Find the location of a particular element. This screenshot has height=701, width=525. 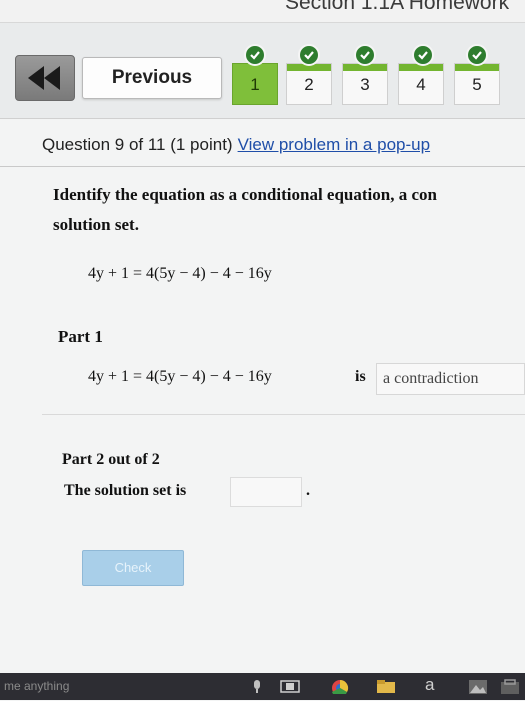

question-2-label: 2 is located at coordinates (309, 84).